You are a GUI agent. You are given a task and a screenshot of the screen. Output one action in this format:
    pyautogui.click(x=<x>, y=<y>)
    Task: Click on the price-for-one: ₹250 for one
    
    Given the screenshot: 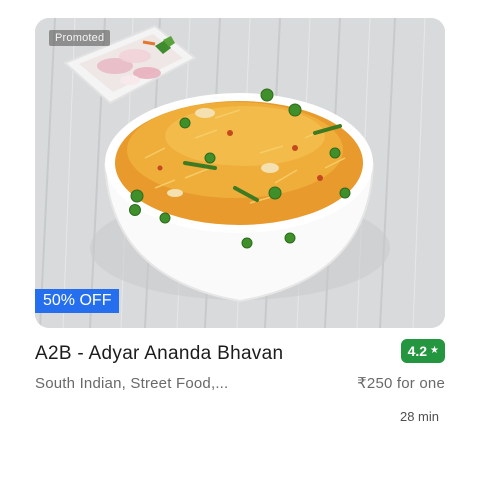 What is the action you would take?
    pyautogui.click(x=401, y=383)
    